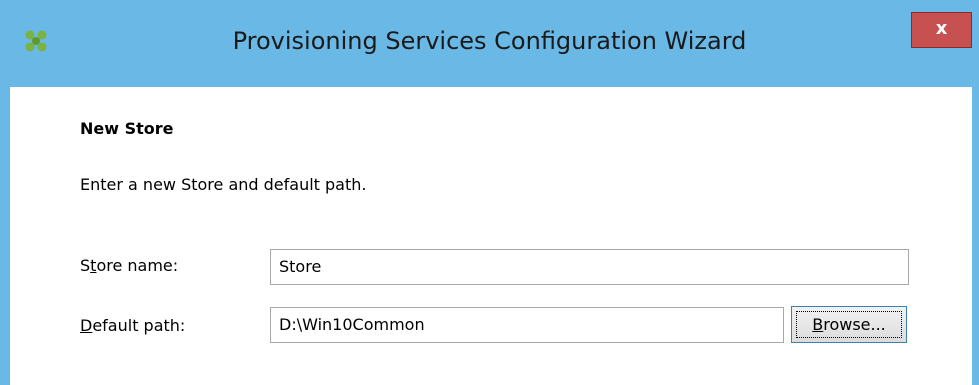 The width and height of the screenshot is (979, 385). Describe the element at coordinates (941, 30) in the screenshot. I see `close-button: x` at that location.